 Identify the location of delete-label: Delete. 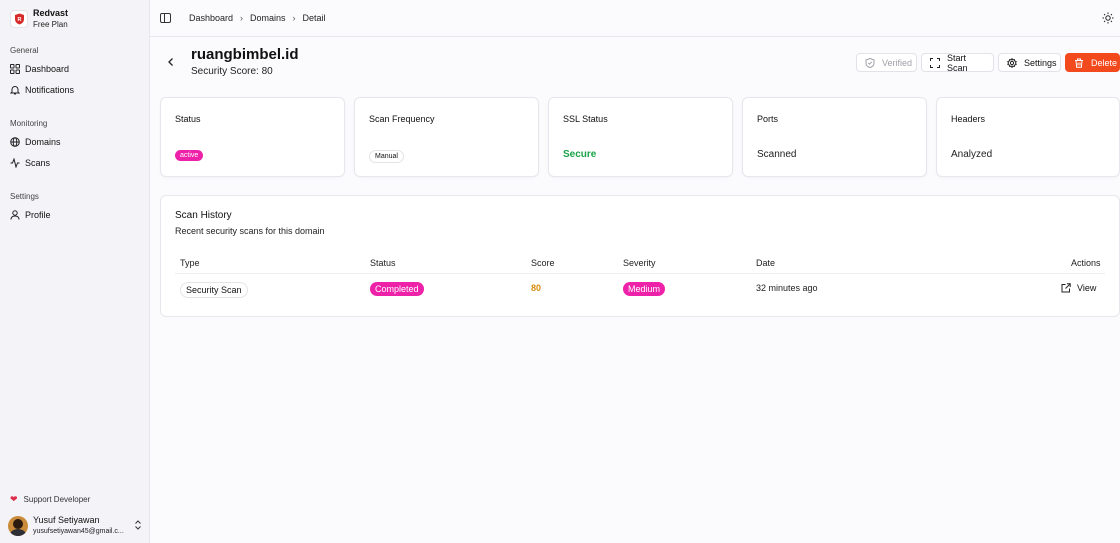
(1104, 62).